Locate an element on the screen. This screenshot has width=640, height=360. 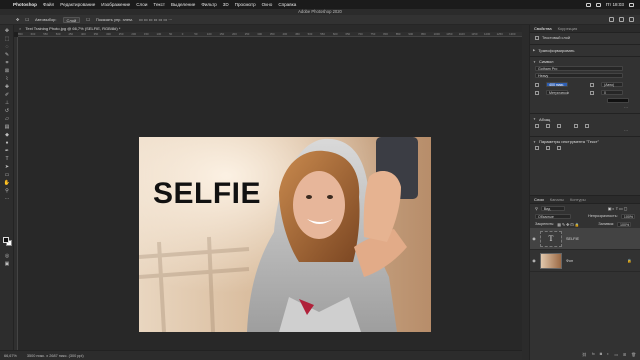
layer-row: ◉ T SELFIE is located at coordinates (585, 239).